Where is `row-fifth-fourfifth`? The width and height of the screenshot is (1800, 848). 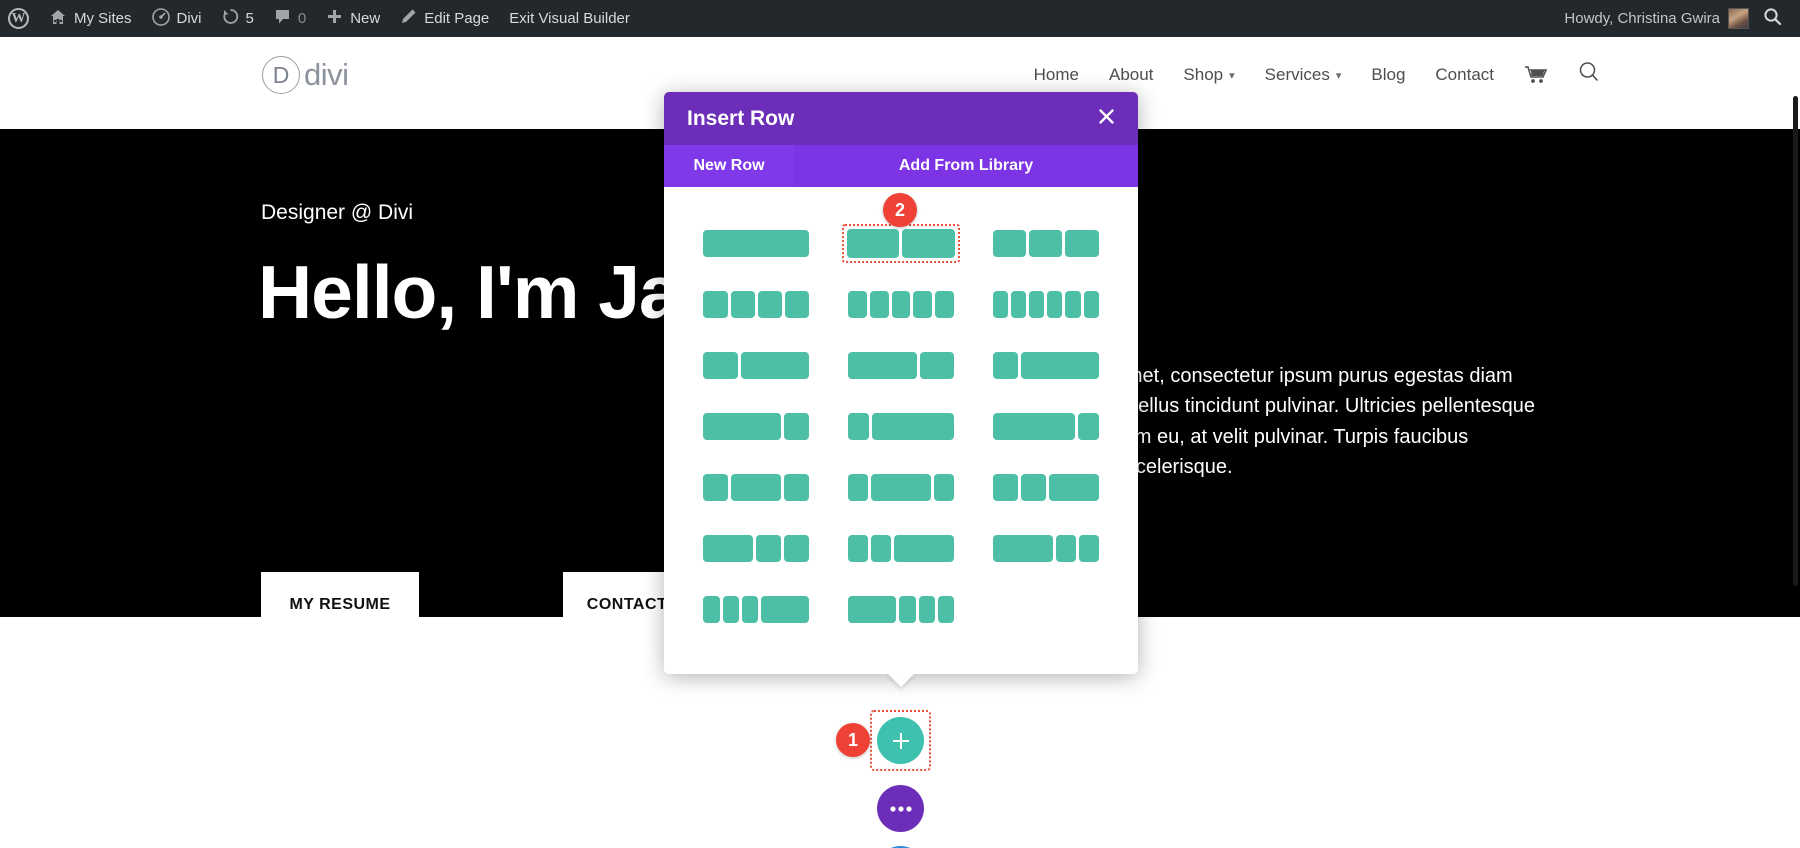
row-fifth-fourfifth is located at coordinates (901, 426).